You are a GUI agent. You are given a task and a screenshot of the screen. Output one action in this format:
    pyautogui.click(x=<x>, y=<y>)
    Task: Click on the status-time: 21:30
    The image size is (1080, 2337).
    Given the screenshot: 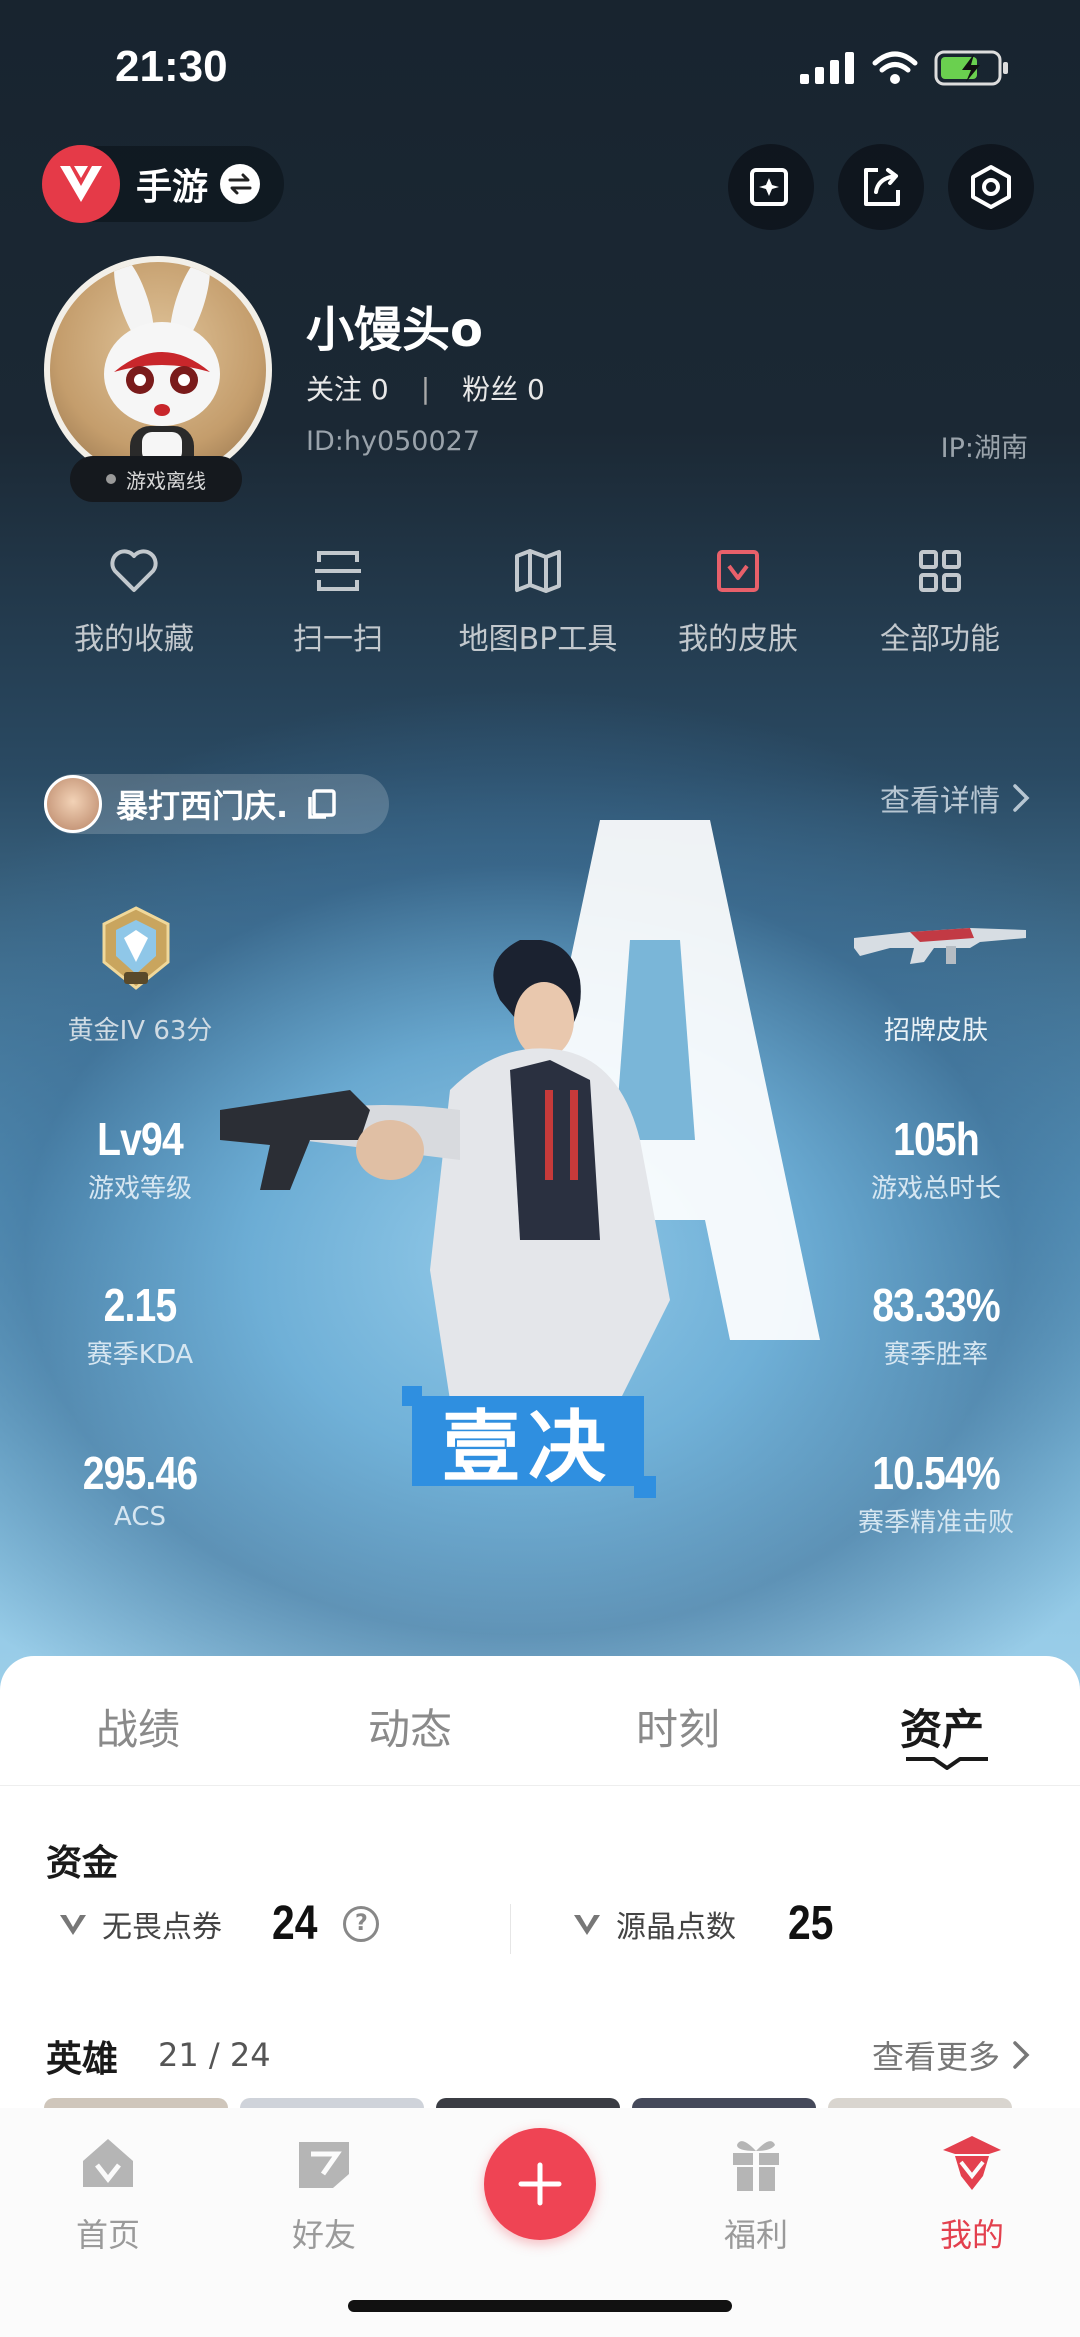 What is the action you would take?
    pyautogui.click(x=171, y=66)
    